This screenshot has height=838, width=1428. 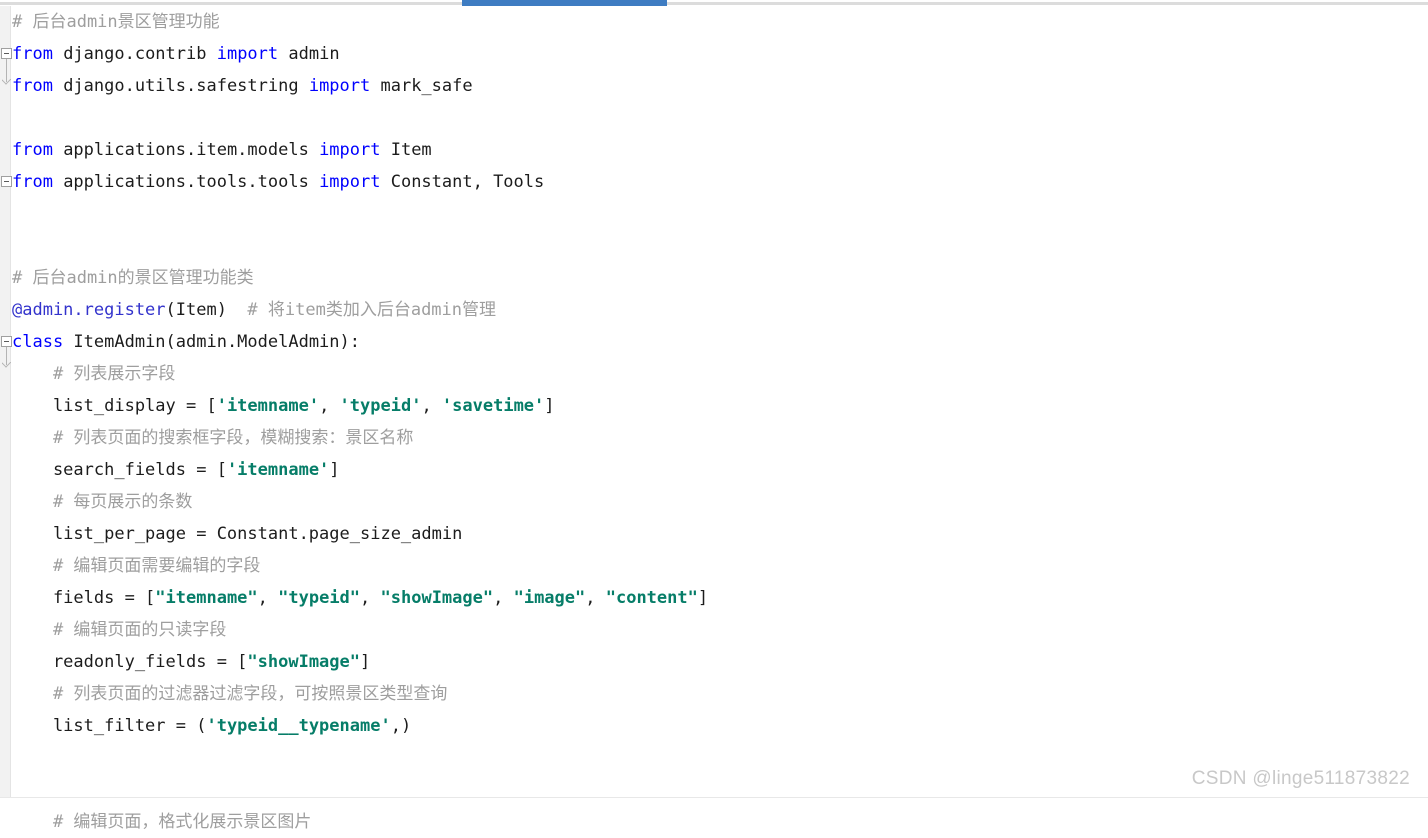 What do you see at coordinates (89, 310) in the screenshot?
I see `code-token-decorator: @admin.register` at bounding box center [89, 310].